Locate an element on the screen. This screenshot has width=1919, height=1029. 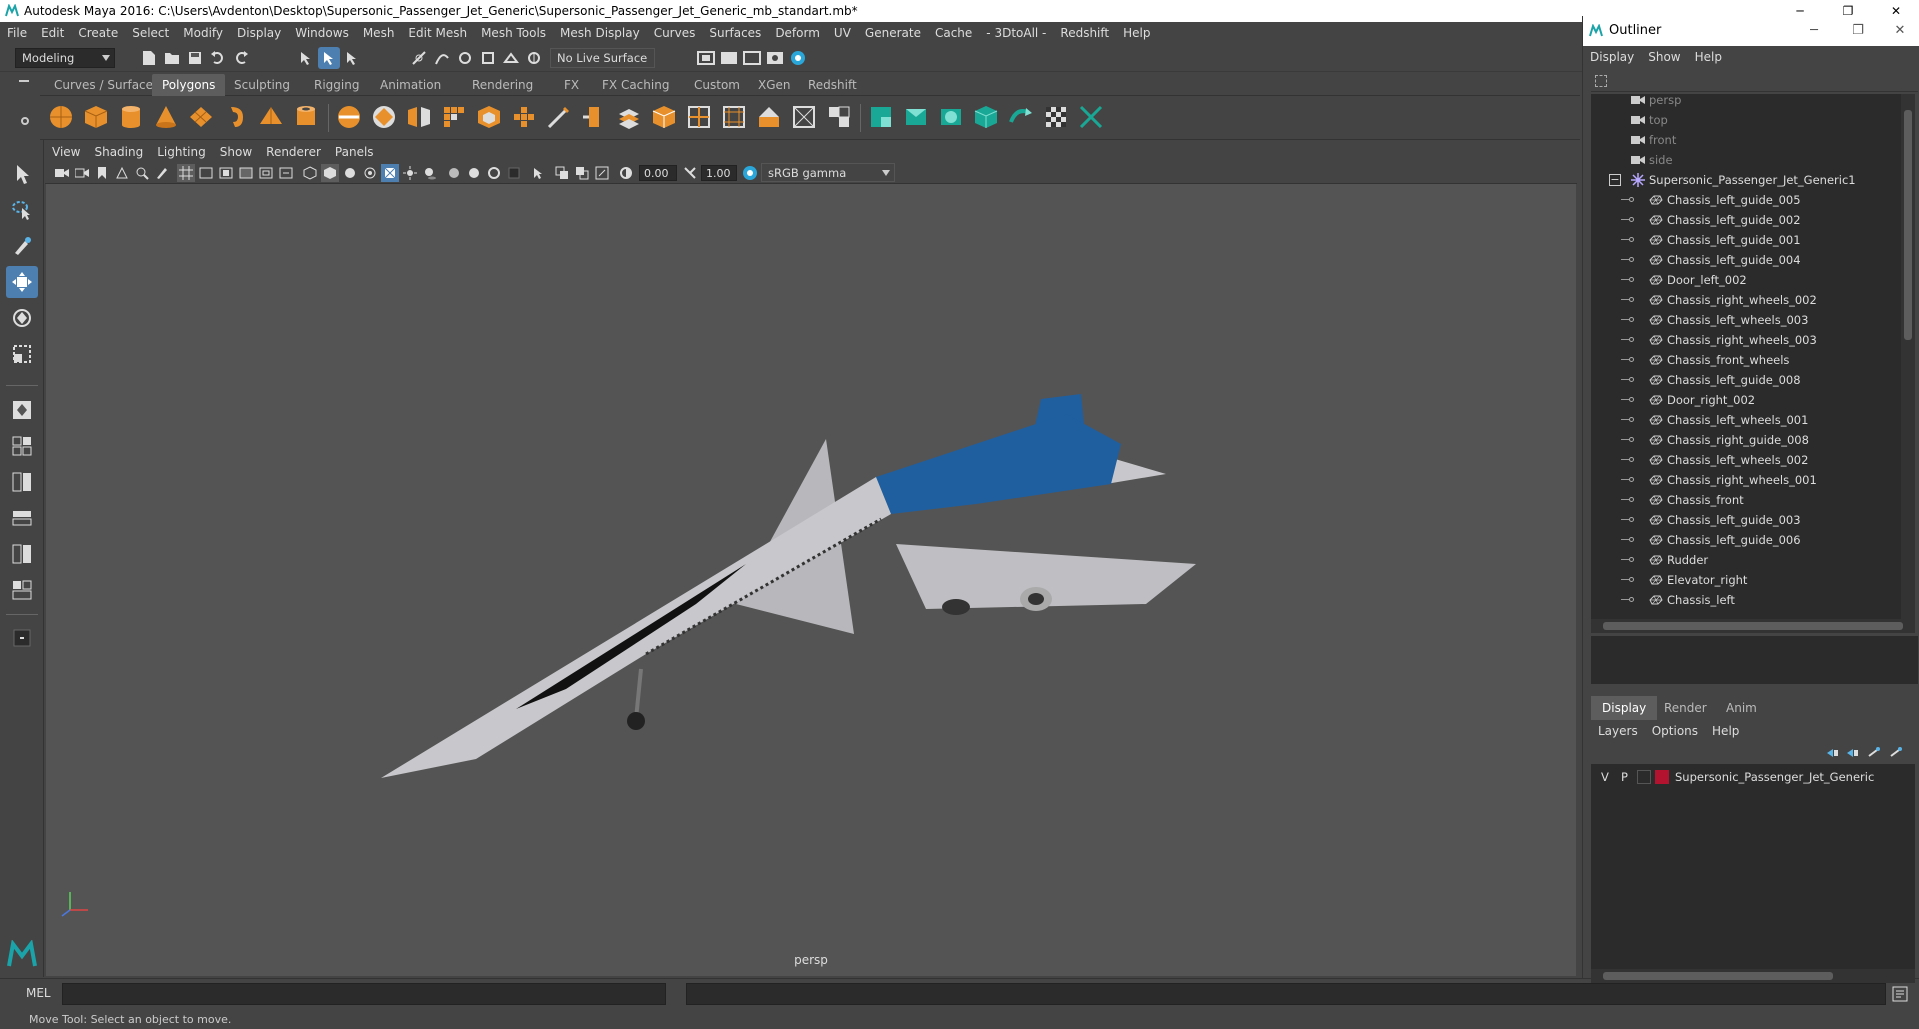
ambient-occlusion-icon is located at coordinates (454, 173).